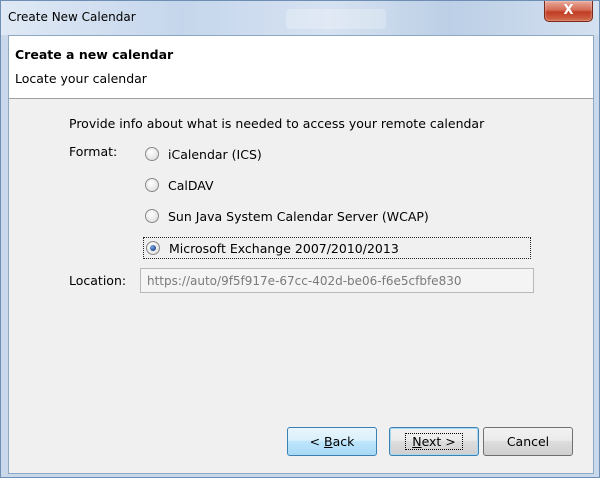 The image size is (600, 478). Describe the element at coordinates (328, 441) in the screenshot. I see `back-button-accel: B` at that location.